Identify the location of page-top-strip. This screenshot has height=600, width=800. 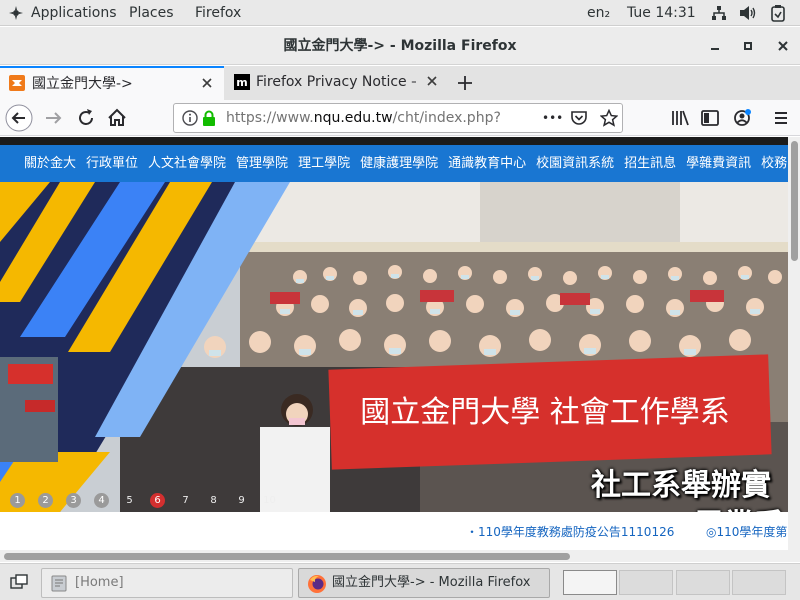
(394, 141).